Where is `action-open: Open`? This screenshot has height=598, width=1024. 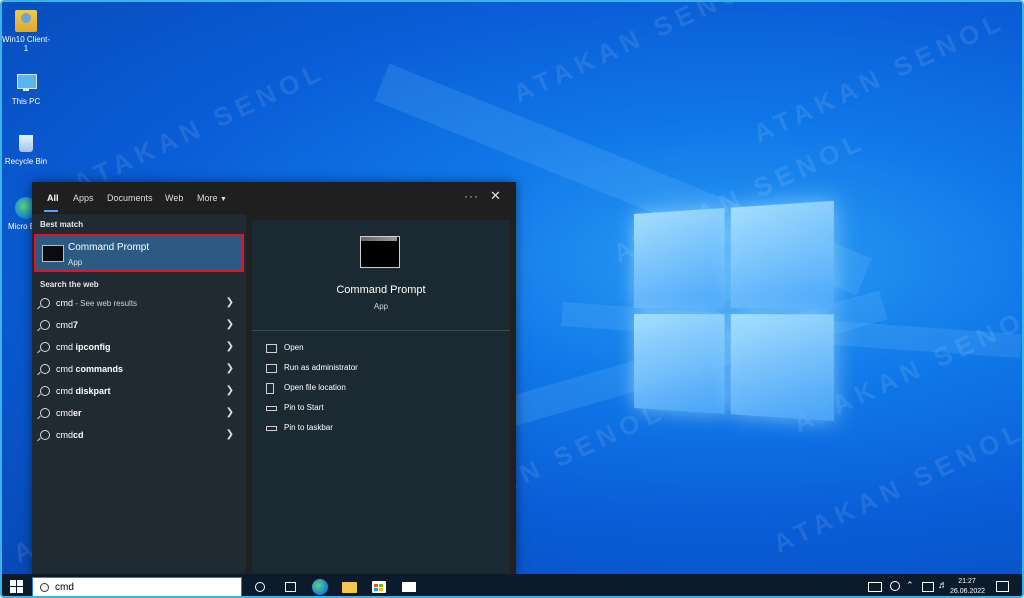
action-open: Open is located at coordinates (381, 350).